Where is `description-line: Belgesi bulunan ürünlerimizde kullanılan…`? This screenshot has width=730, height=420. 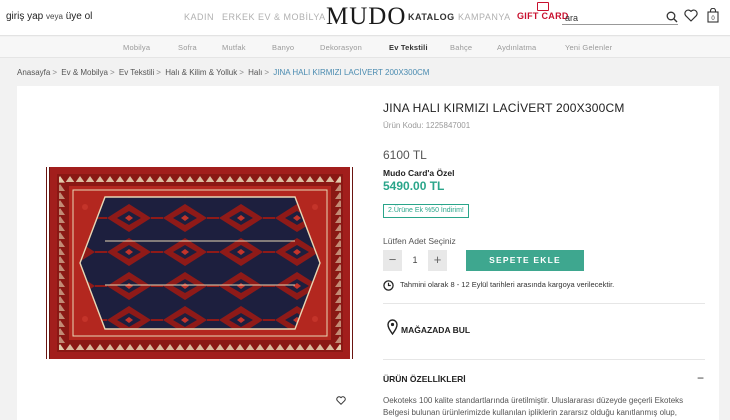
description-line: Belgesi bulunan ürünlerimizde kullanılan… is located at coordinates (530, 412).